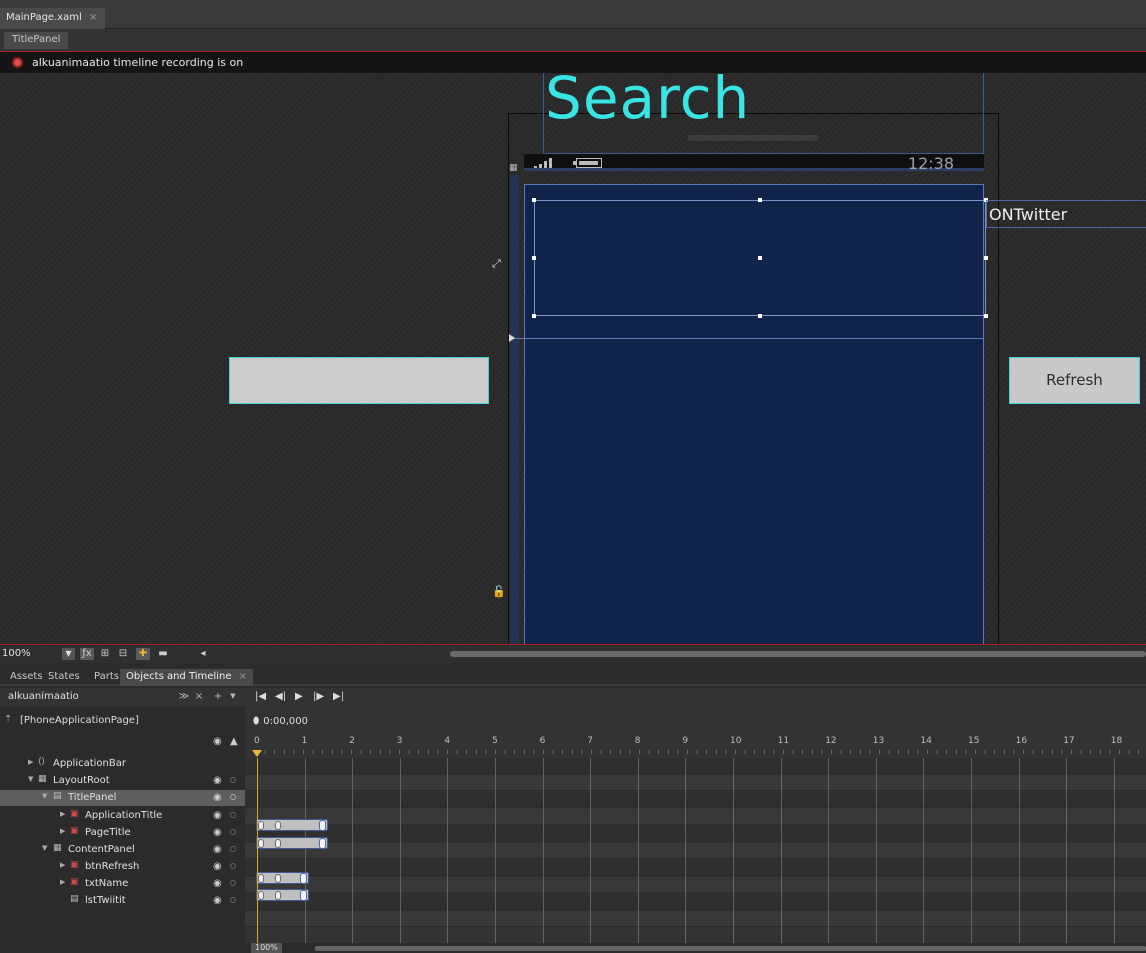  I want to click on artboard-horizontal-scrollbar, so click(798, 654).